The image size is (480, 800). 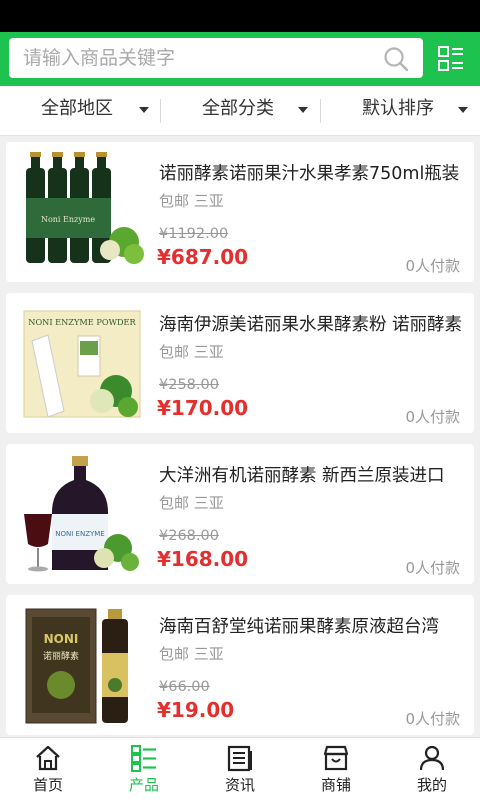 I want to click on filter-category-label: 全部分类, so click(x=238, y=108).